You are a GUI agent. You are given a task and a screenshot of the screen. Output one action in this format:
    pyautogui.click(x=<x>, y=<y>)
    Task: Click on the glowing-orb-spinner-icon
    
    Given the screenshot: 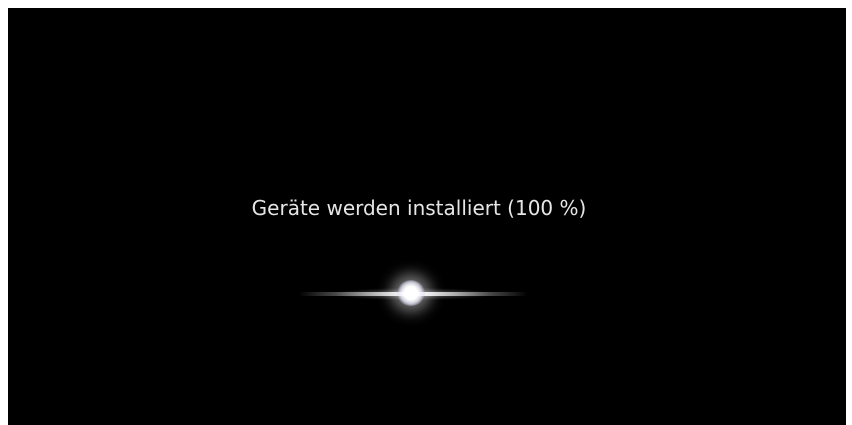 What is the action you would take?
    pyautogui.click(x=413, y=294)
    